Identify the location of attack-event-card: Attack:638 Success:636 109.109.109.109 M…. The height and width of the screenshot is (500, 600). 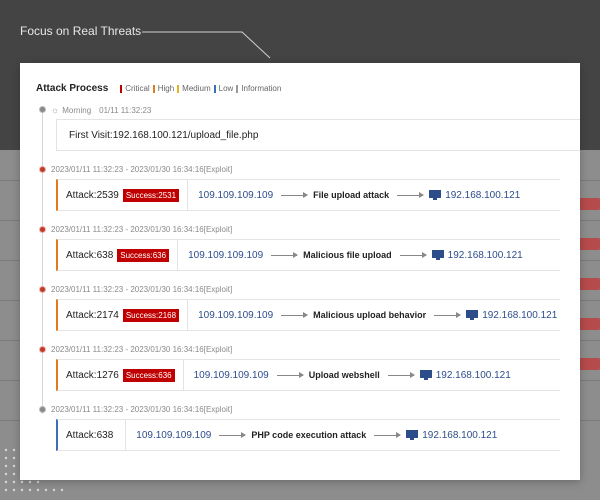
(308, 255).